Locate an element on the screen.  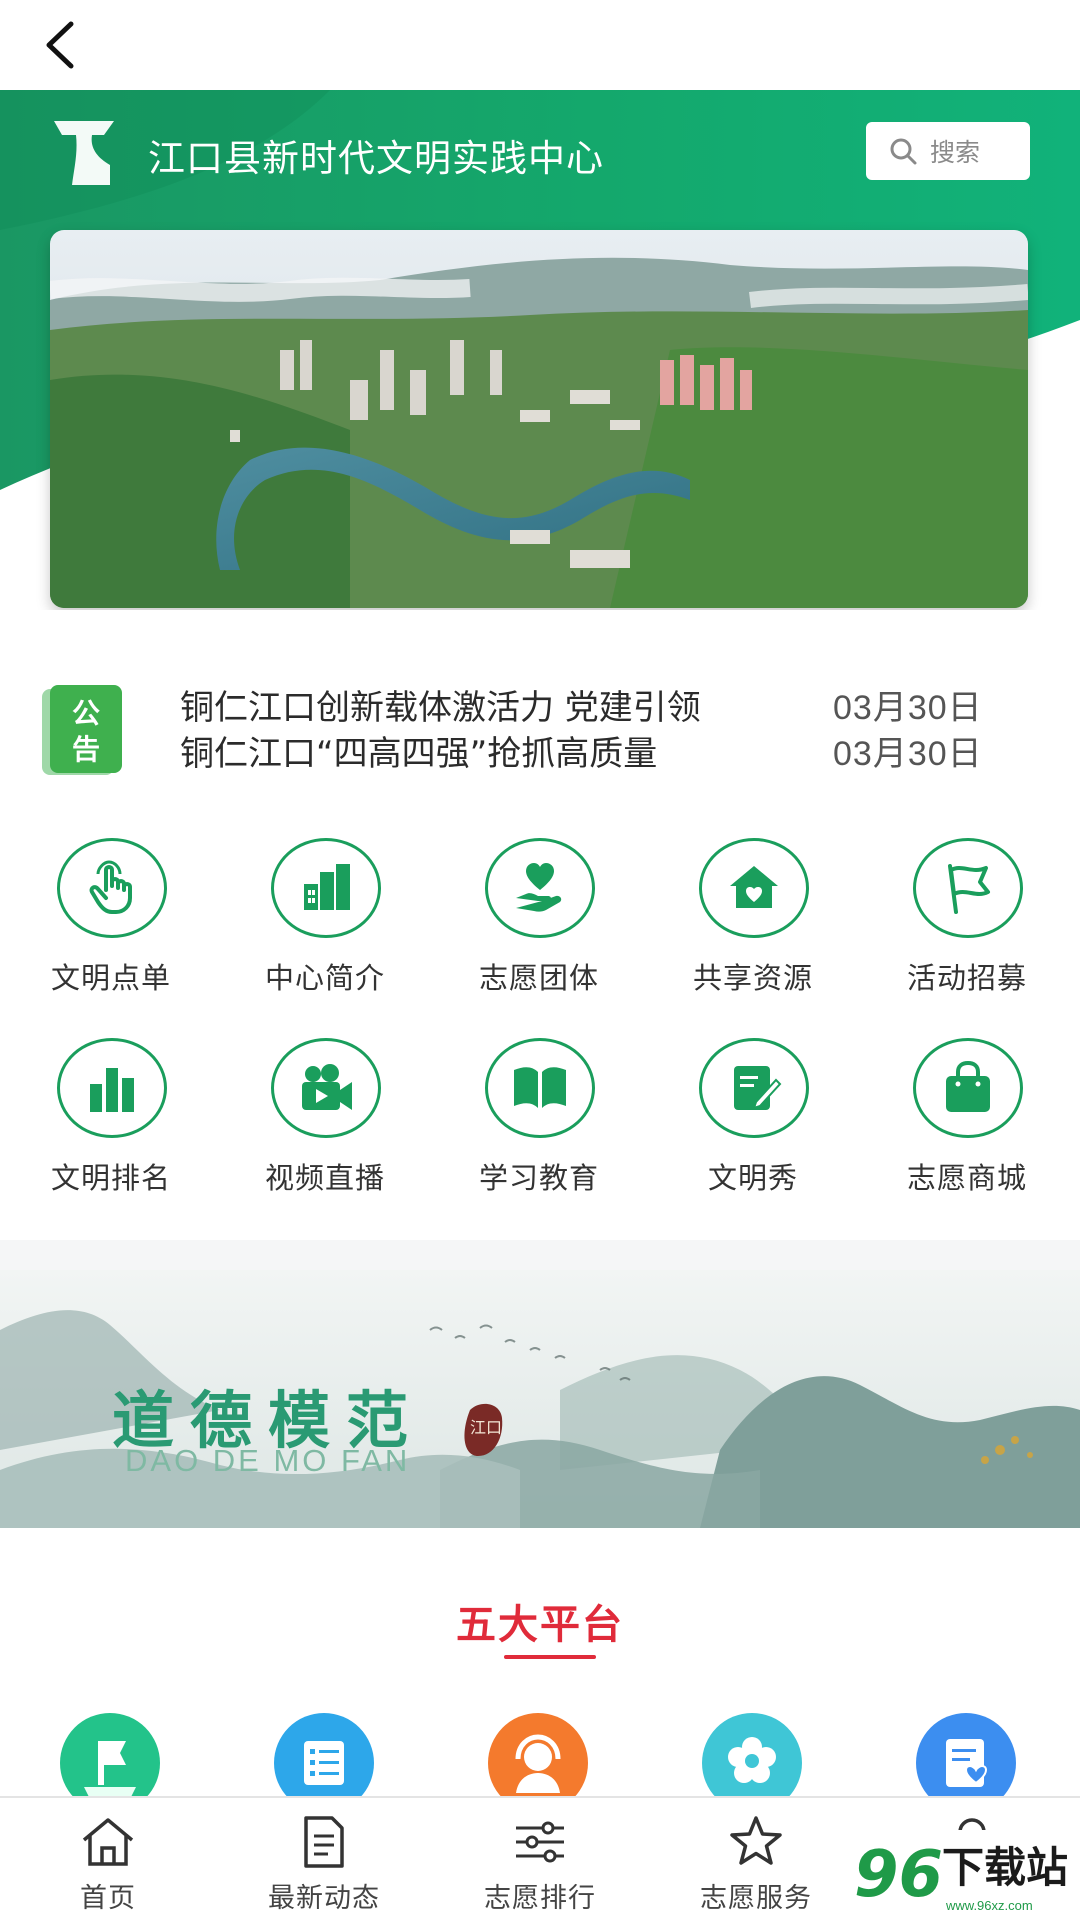
top-bar is located at coordinates (540, 45).